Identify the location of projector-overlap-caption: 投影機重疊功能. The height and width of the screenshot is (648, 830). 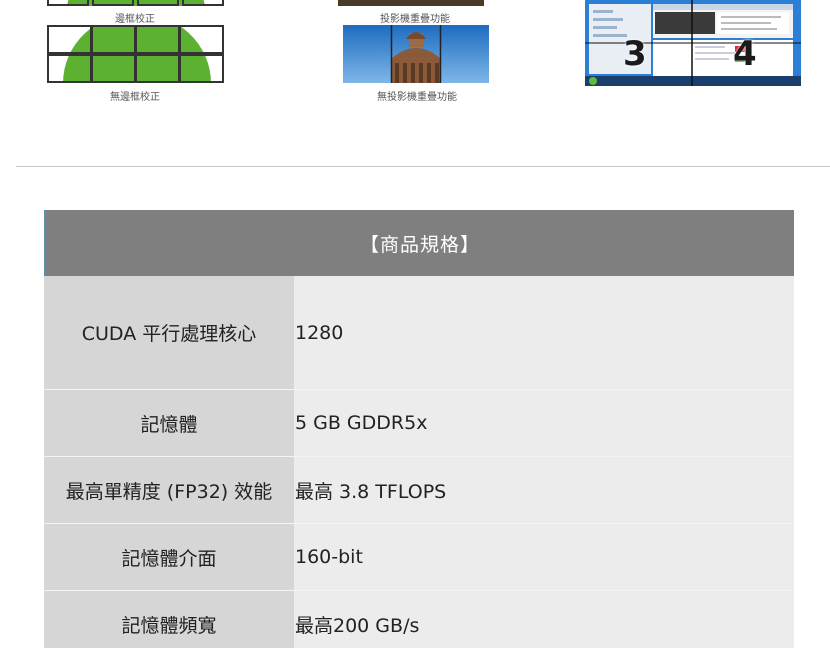
(415, 19).